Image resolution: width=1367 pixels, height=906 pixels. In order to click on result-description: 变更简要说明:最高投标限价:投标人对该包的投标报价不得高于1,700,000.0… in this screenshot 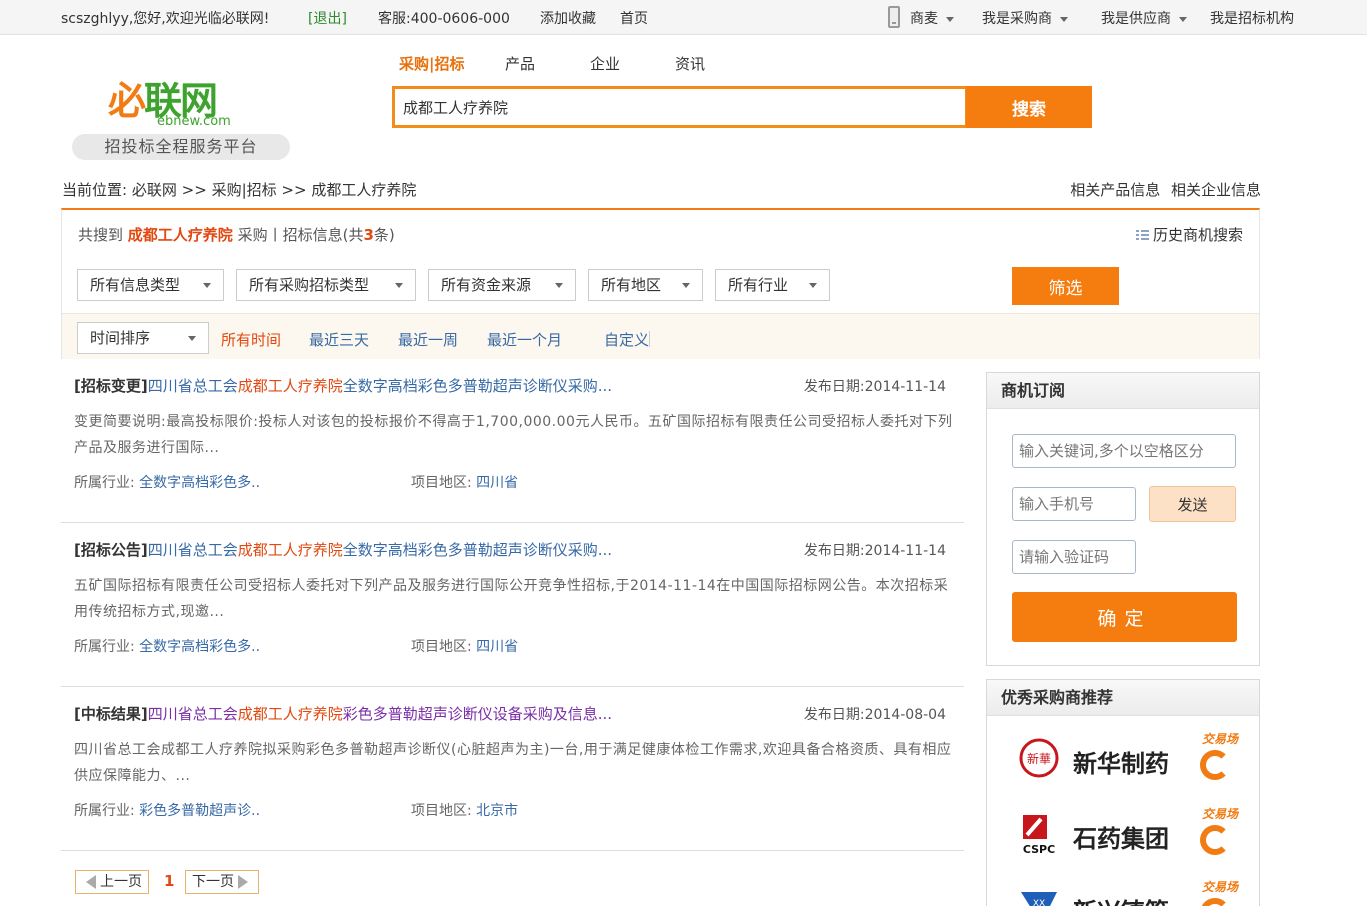, I will do `click(513, 435)`.